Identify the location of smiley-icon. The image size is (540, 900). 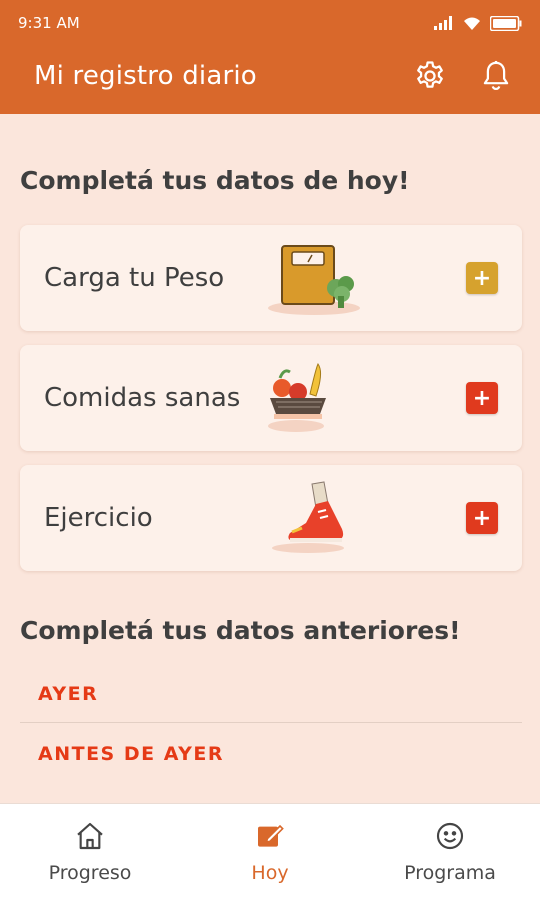
(450, 836).